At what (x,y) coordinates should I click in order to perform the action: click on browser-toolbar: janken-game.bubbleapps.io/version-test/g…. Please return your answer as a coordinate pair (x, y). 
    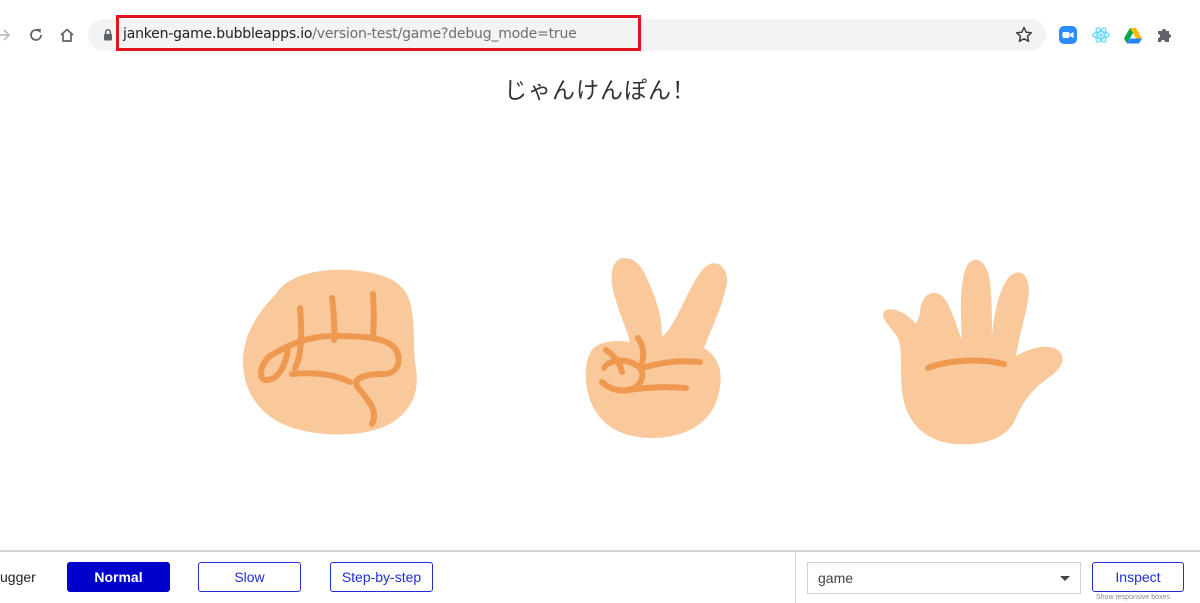
    Looking at the image, I should click on (600, 35).